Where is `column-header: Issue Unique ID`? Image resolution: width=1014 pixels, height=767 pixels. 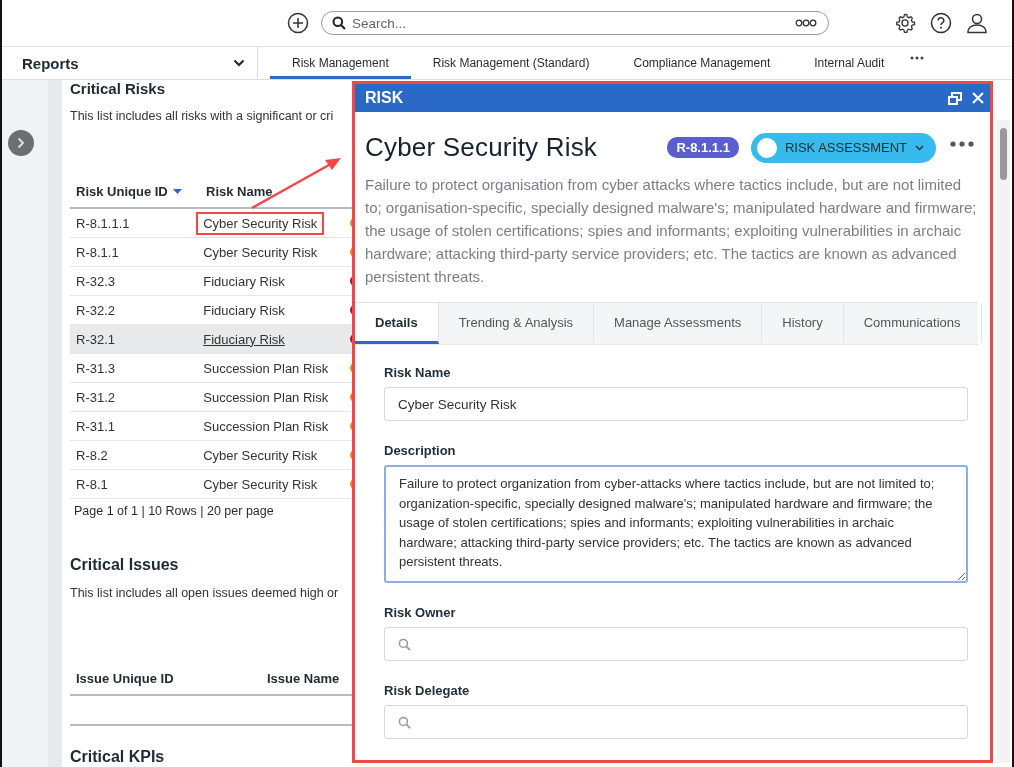
column-header: Issue Unique ID is located at coordinates (165, 678).